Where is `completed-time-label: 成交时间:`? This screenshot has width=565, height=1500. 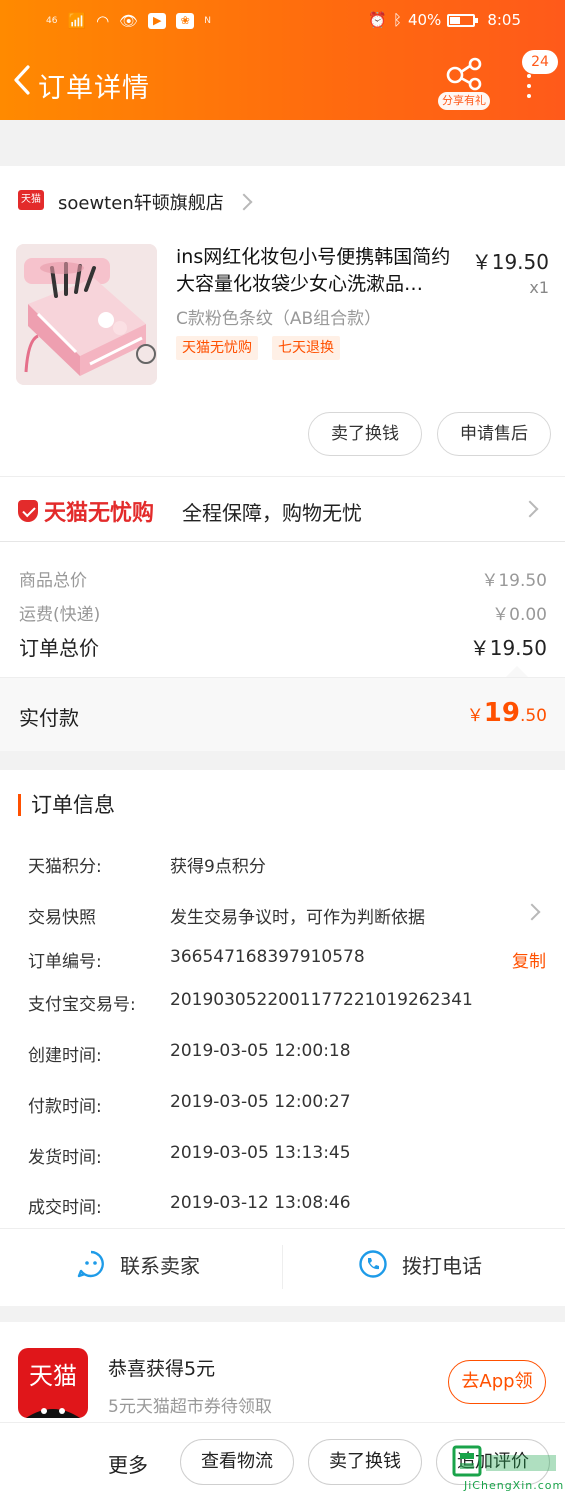
completed-time-label: 成交时间: is located at coordinates (65, 1208).